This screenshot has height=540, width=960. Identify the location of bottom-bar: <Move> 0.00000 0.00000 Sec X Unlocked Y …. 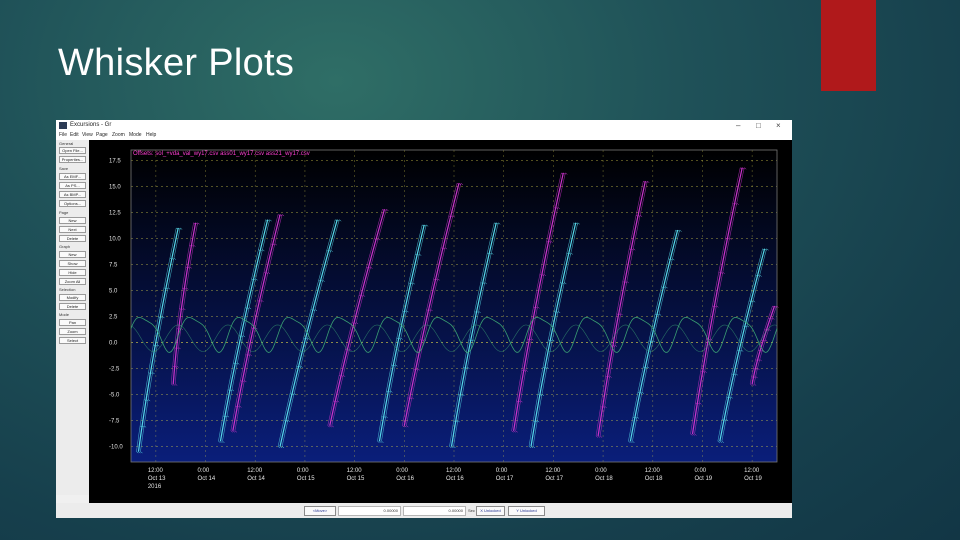
(424, 510).